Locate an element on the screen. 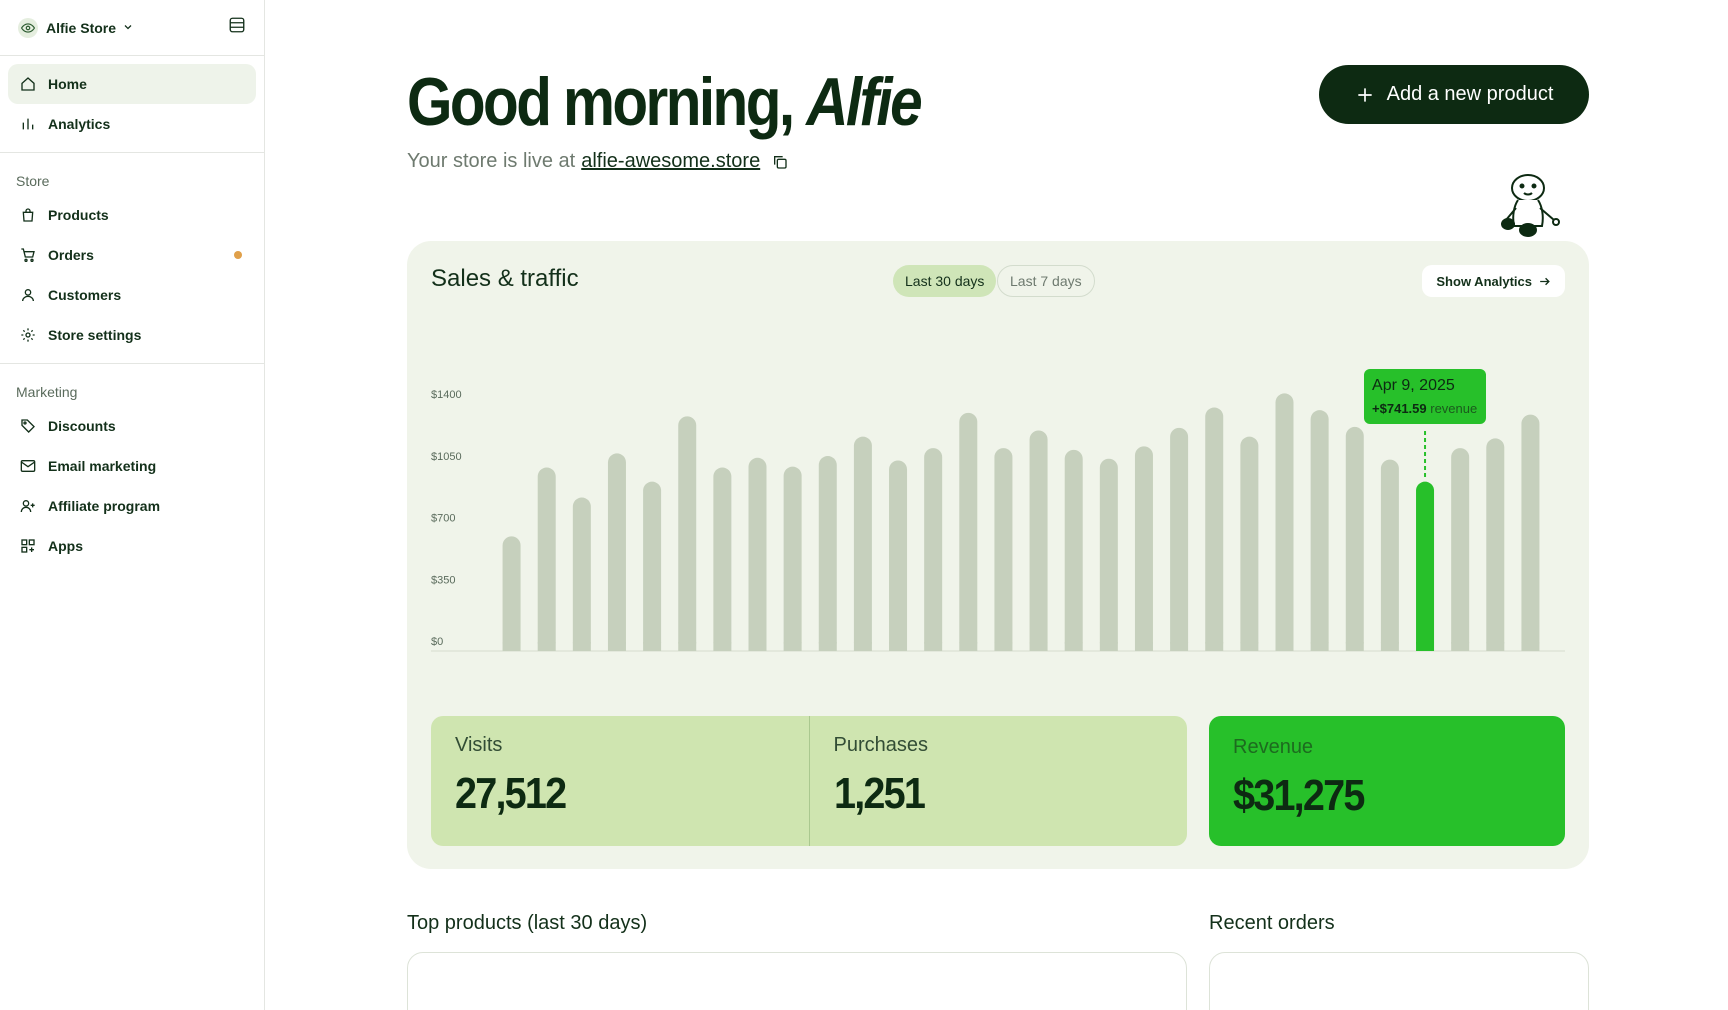 The height and width of the screenshot is (1010, 1728). user-plus-icon is located at coordinates (28, 506).